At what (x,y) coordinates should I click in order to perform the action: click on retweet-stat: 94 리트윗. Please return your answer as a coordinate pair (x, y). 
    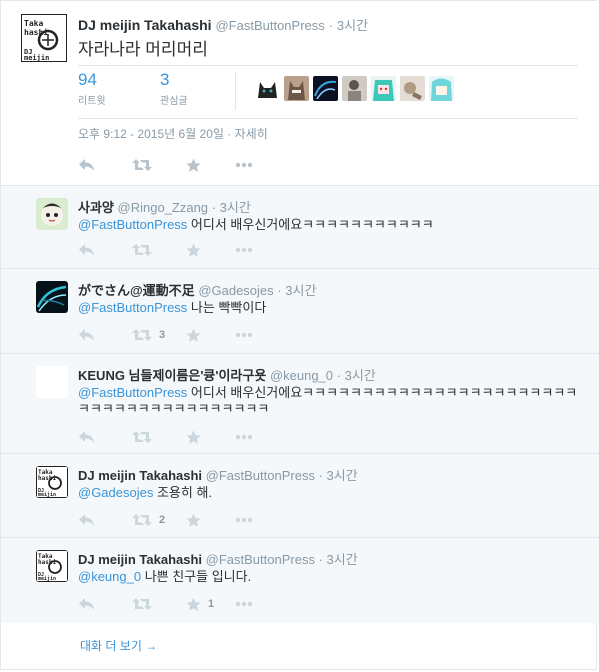
    Looking at the image, I should click on (92, 88).